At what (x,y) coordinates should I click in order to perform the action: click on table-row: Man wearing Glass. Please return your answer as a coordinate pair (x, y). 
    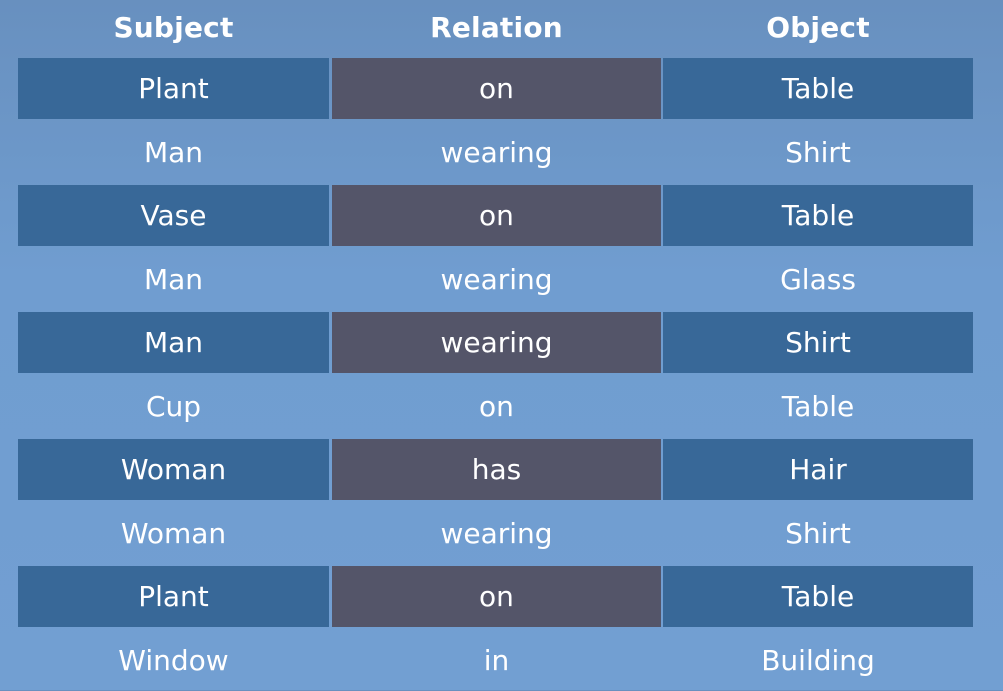
    Looking at the image, I should click on (501, 279).